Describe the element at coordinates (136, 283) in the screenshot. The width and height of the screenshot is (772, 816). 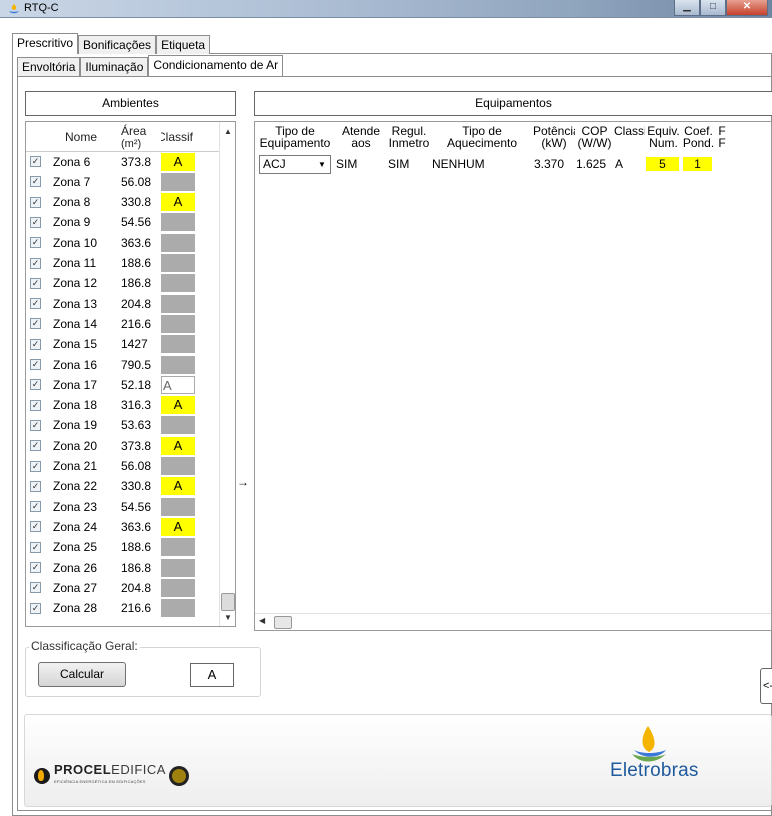
I see `cell-area: 186.8` at that location.